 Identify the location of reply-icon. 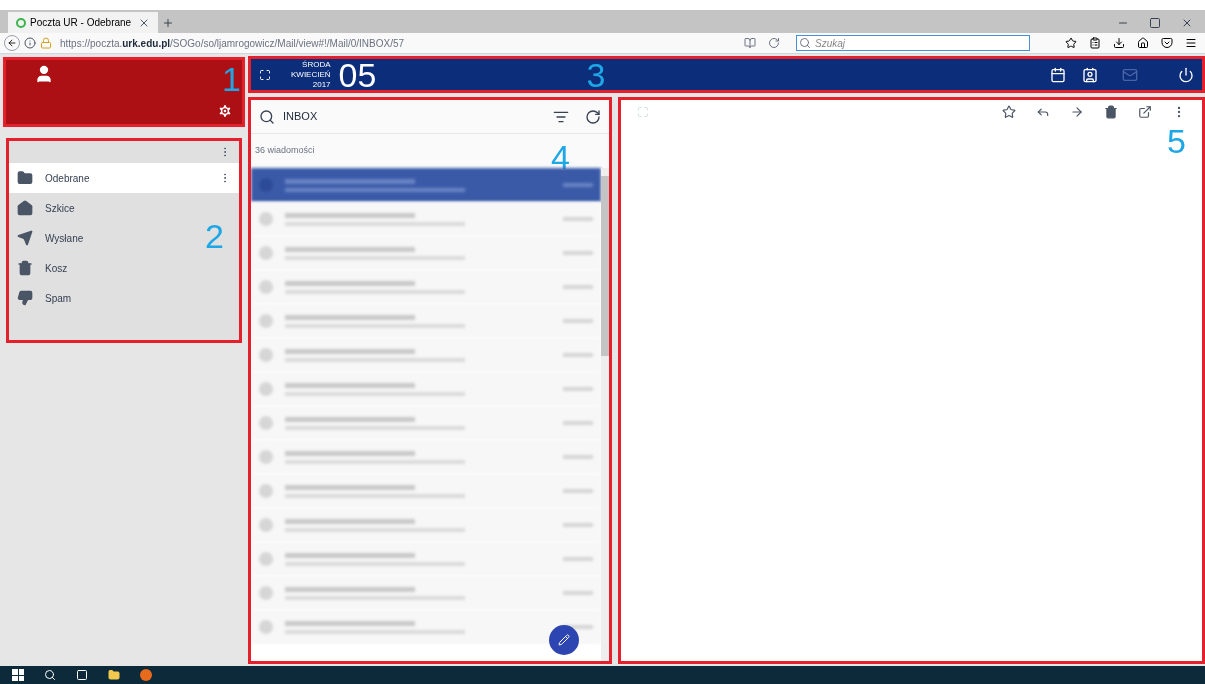
(1043, 112).